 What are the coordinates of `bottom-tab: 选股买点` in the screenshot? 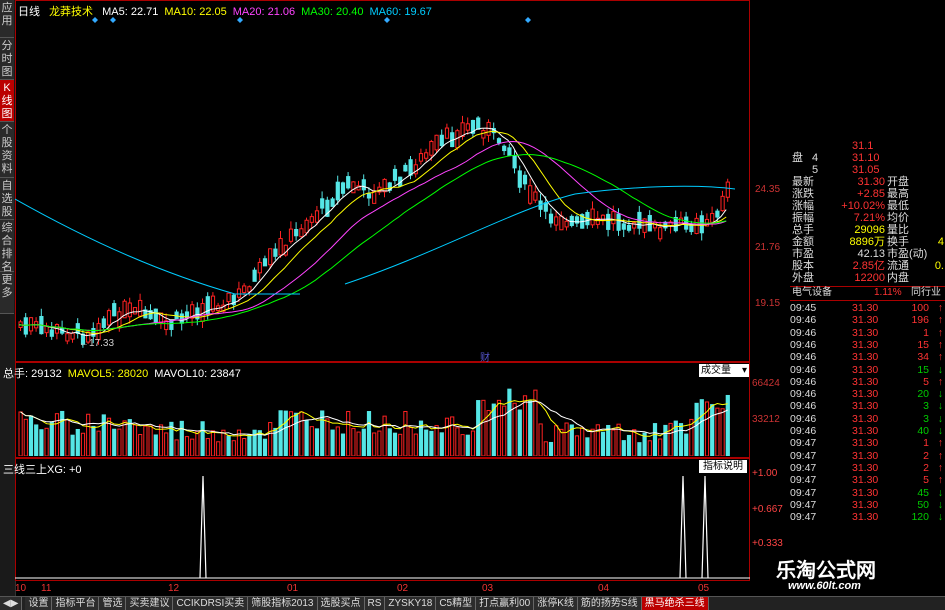 It's located at (341, 603).